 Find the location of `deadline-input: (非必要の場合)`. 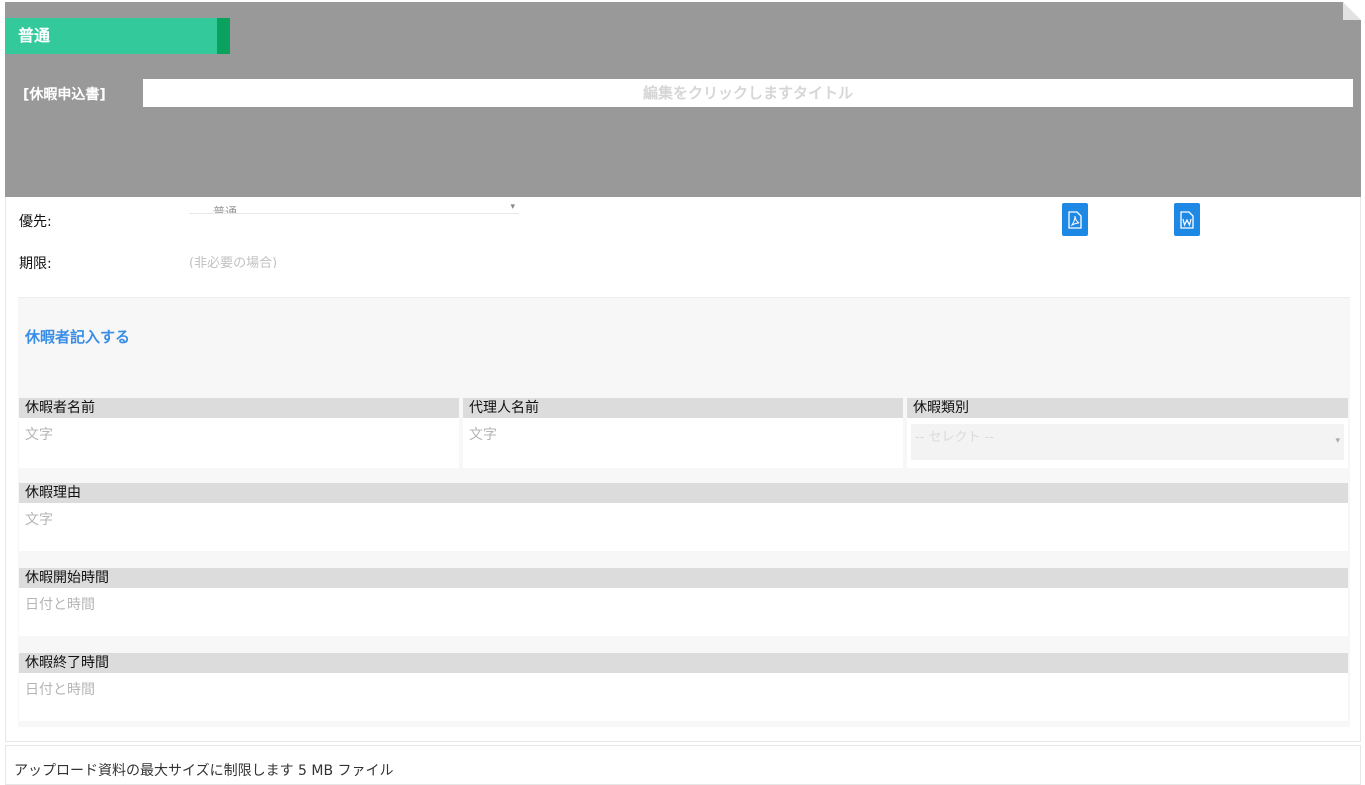

deadline-input: (非必要の場合) is located at coordinates (339, 261).